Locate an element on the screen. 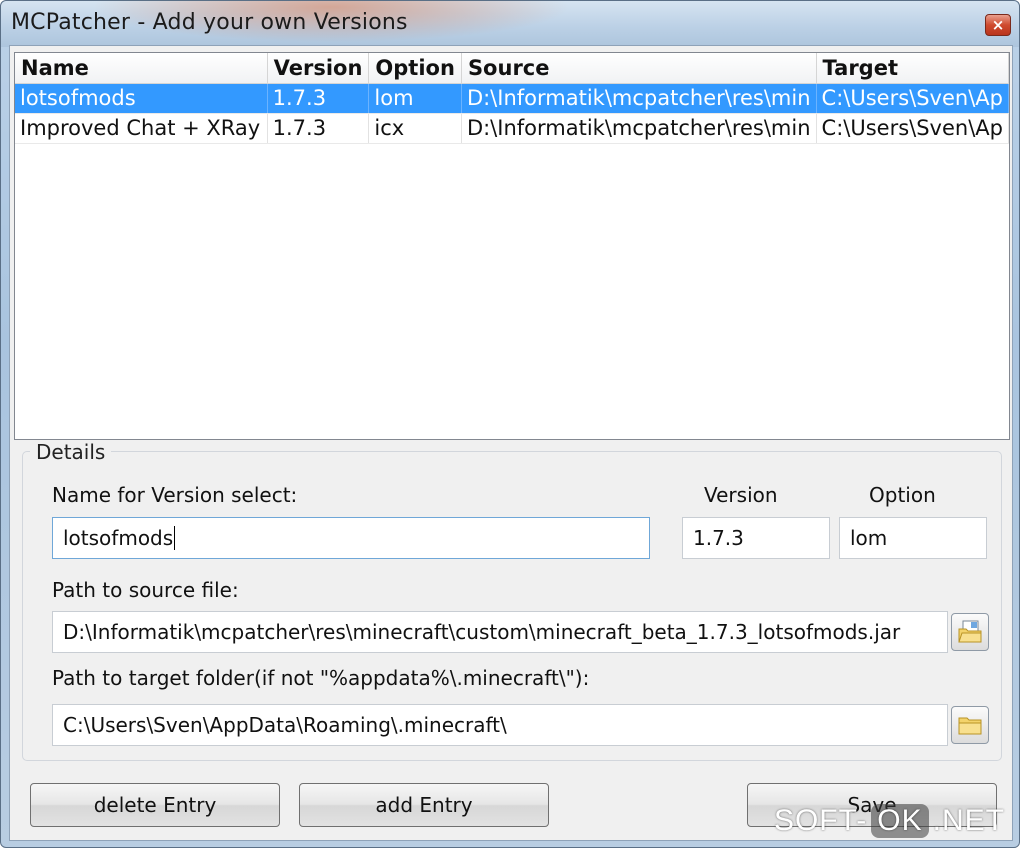 The width and height of the screenshot is (1020, 848). add-entry-button: add Entry is located at coordinates (424, 805).